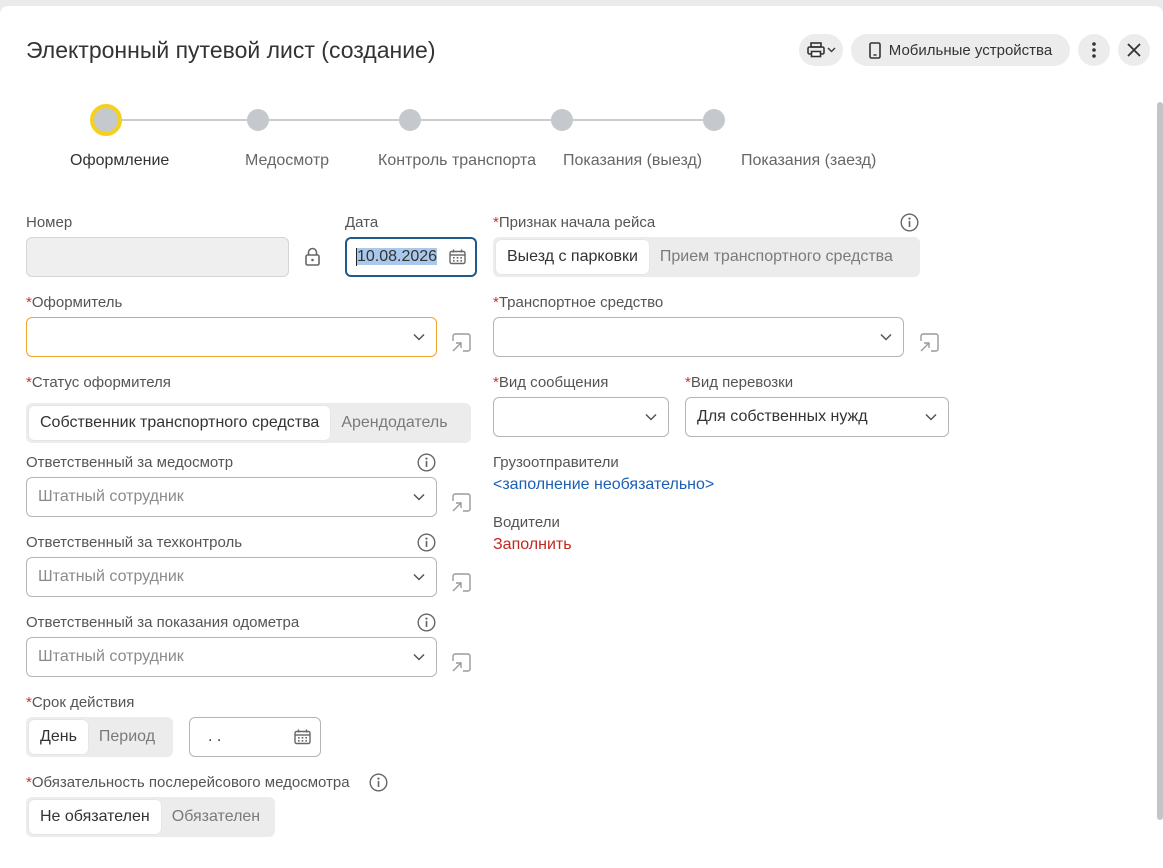 The height and width of the screenshot is (868, 1163). Describe the element at coordinates (603, 485) in the screenshot. I see `shippers-link: <заполнение необязательно>` at that location.